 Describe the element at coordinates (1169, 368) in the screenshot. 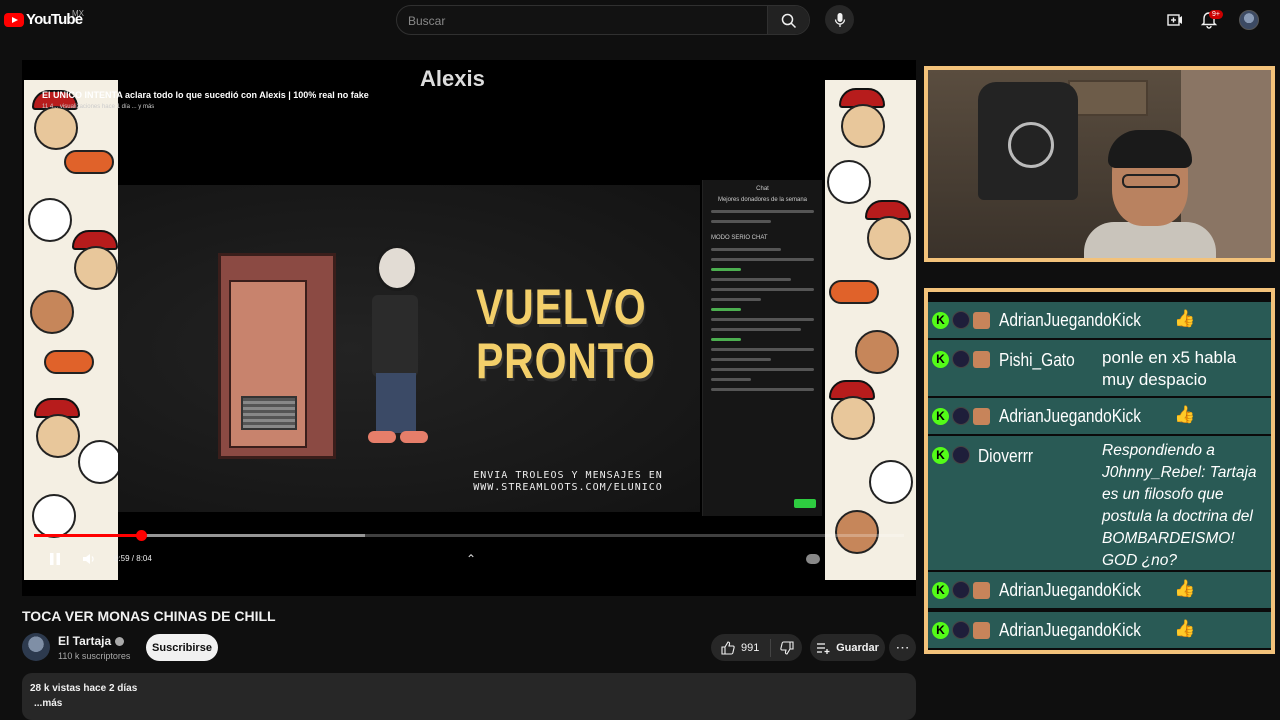

I see `chat-message: ponle en x5 habla muy despacio` at that location.